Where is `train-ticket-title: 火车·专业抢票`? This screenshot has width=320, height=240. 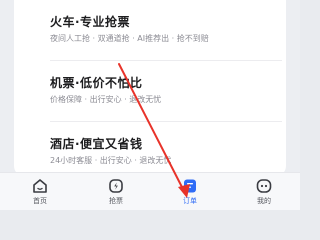
train-ticket-title: 火车·专业抢票 is located at coordinates (90, 22).